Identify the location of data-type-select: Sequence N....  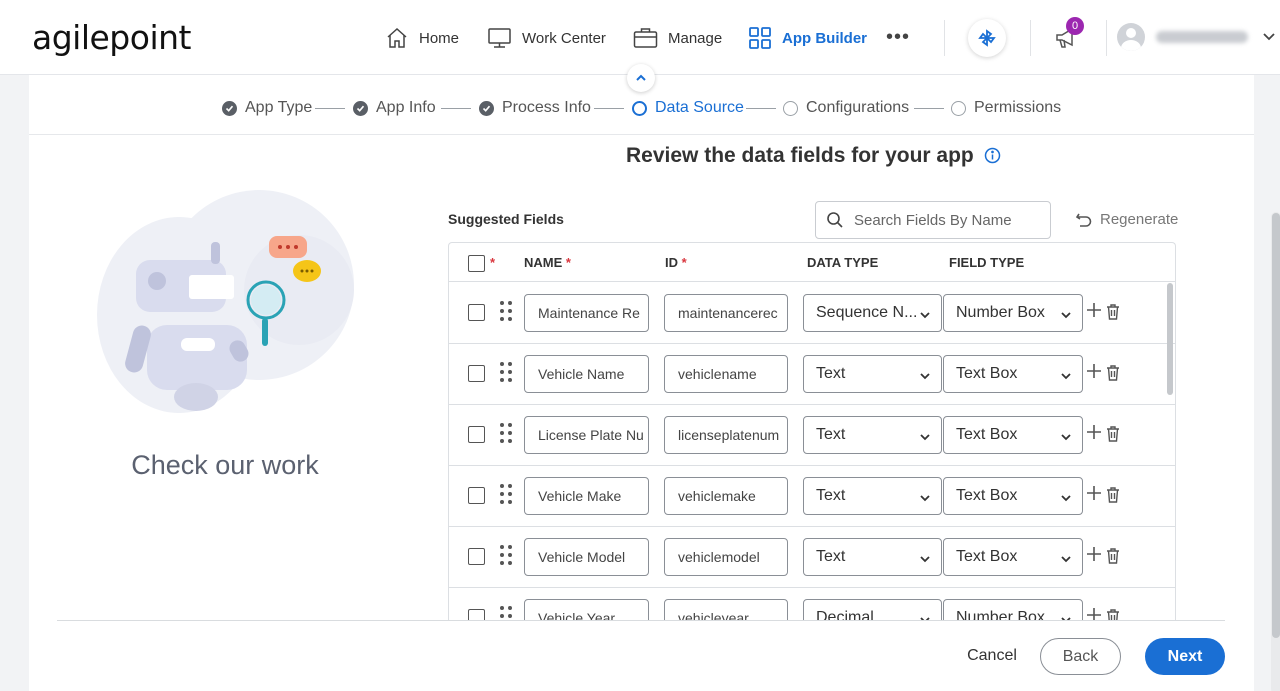
(872, 313).